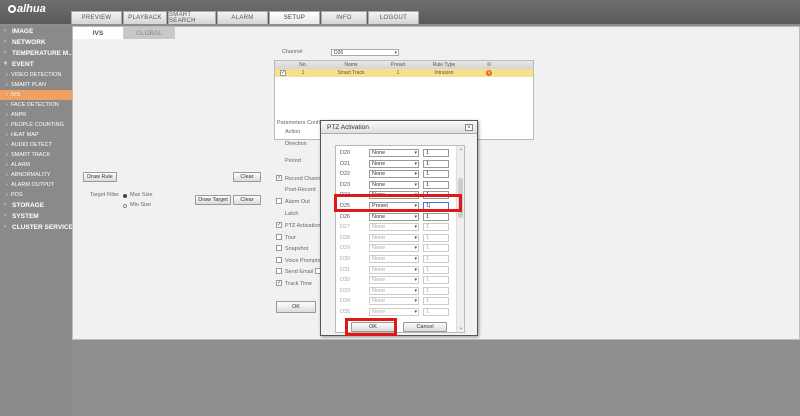  Describe the element at coordinates (489, 73) in the screenshot. I see `delete-icon: ✕` at that location.